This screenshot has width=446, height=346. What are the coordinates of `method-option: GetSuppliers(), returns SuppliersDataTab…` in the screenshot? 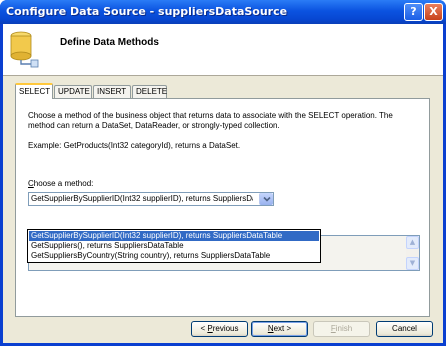 It's located at (174, 246).